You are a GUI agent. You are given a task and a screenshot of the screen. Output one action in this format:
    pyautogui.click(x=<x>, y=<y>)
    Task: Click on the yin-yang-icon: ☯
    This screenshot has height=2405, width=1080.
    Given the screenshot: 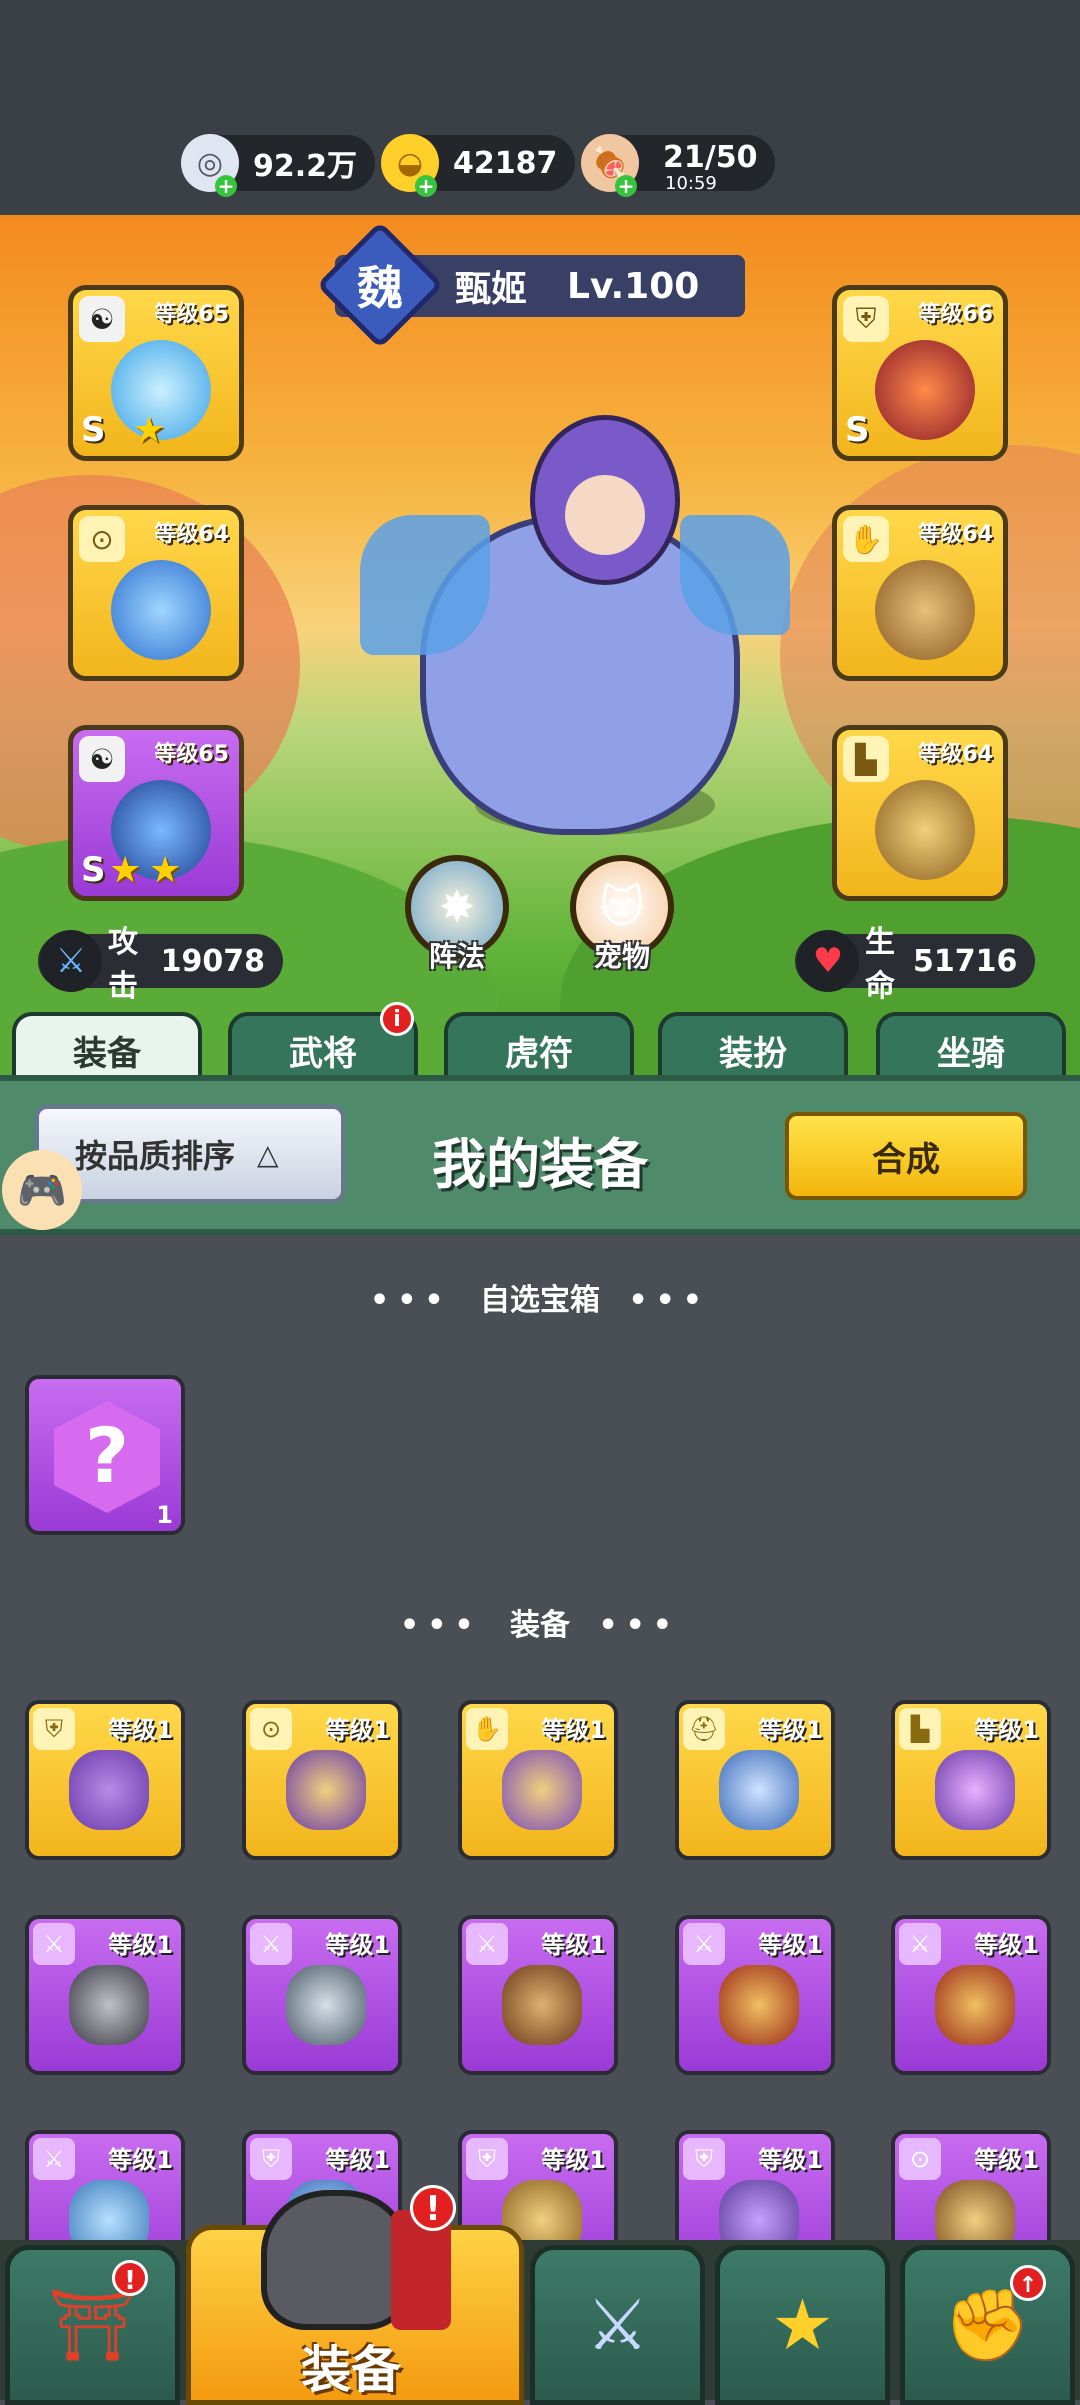 What is the action you would take?
    pyautogui.click(x=102, y=759)
    